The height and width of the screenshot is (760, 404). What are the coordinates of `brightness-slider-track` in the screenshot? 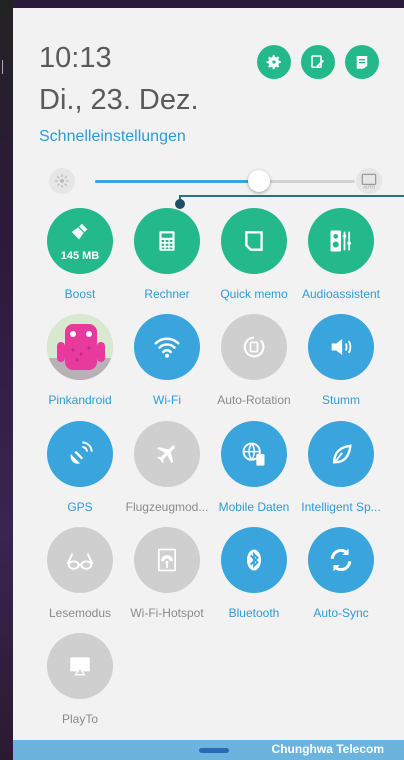 It's located at (225, 181).